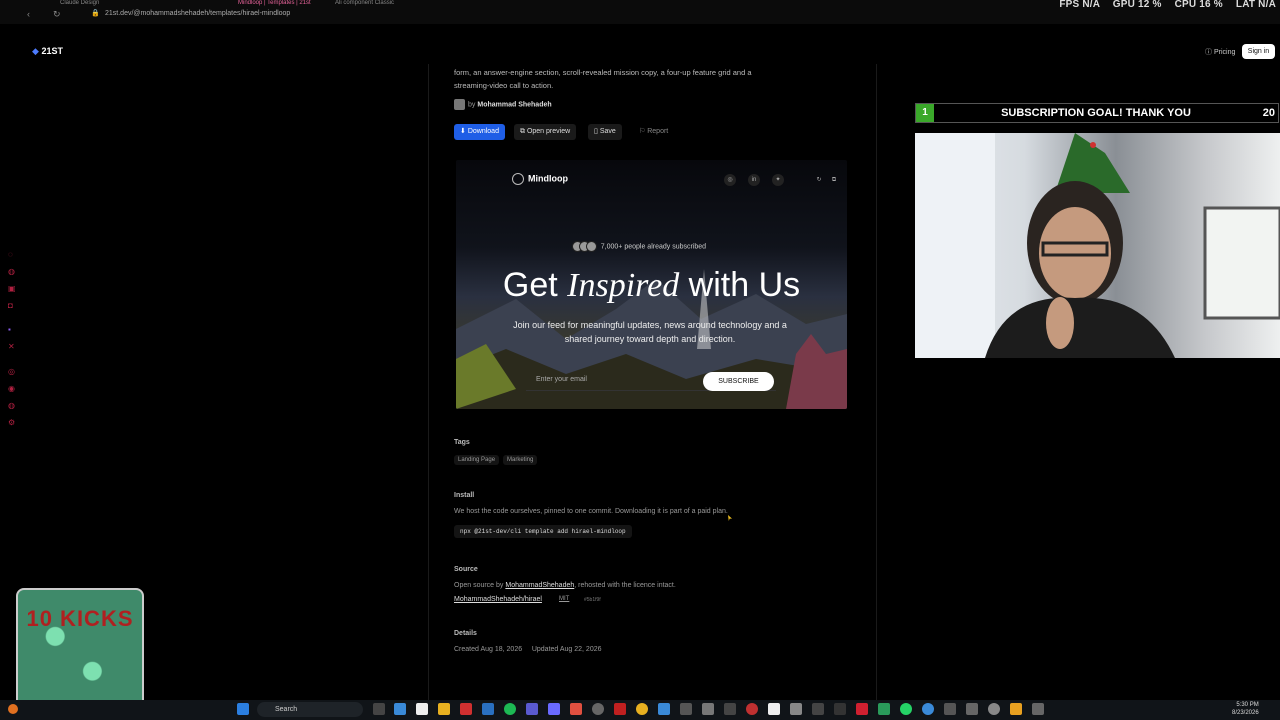 The width and height of the screenshot is (1280, 720). I want to click on lock-icon: 🔒, so click(95, 13).